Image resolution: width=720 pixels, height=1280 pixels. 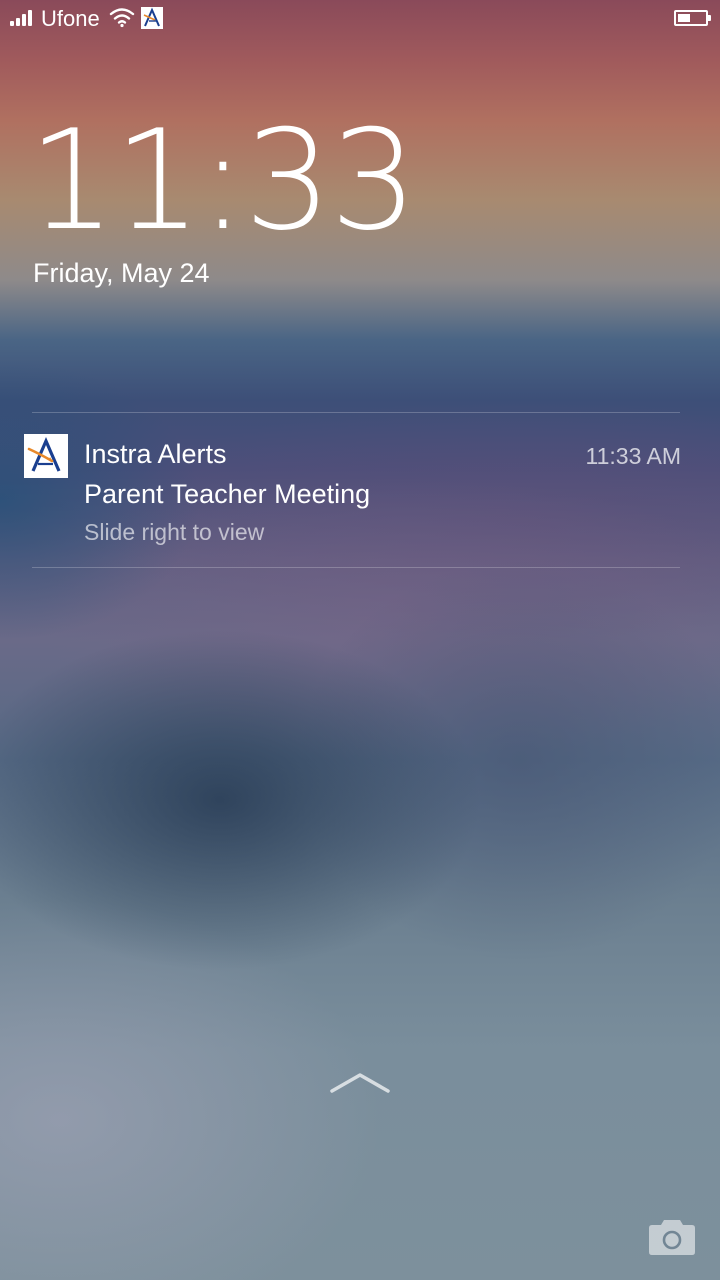 What do you see at coordinates (121, 273) in the screenshot?
I see `lock-date: Friday, May 24` at bounding box center [121, 273].